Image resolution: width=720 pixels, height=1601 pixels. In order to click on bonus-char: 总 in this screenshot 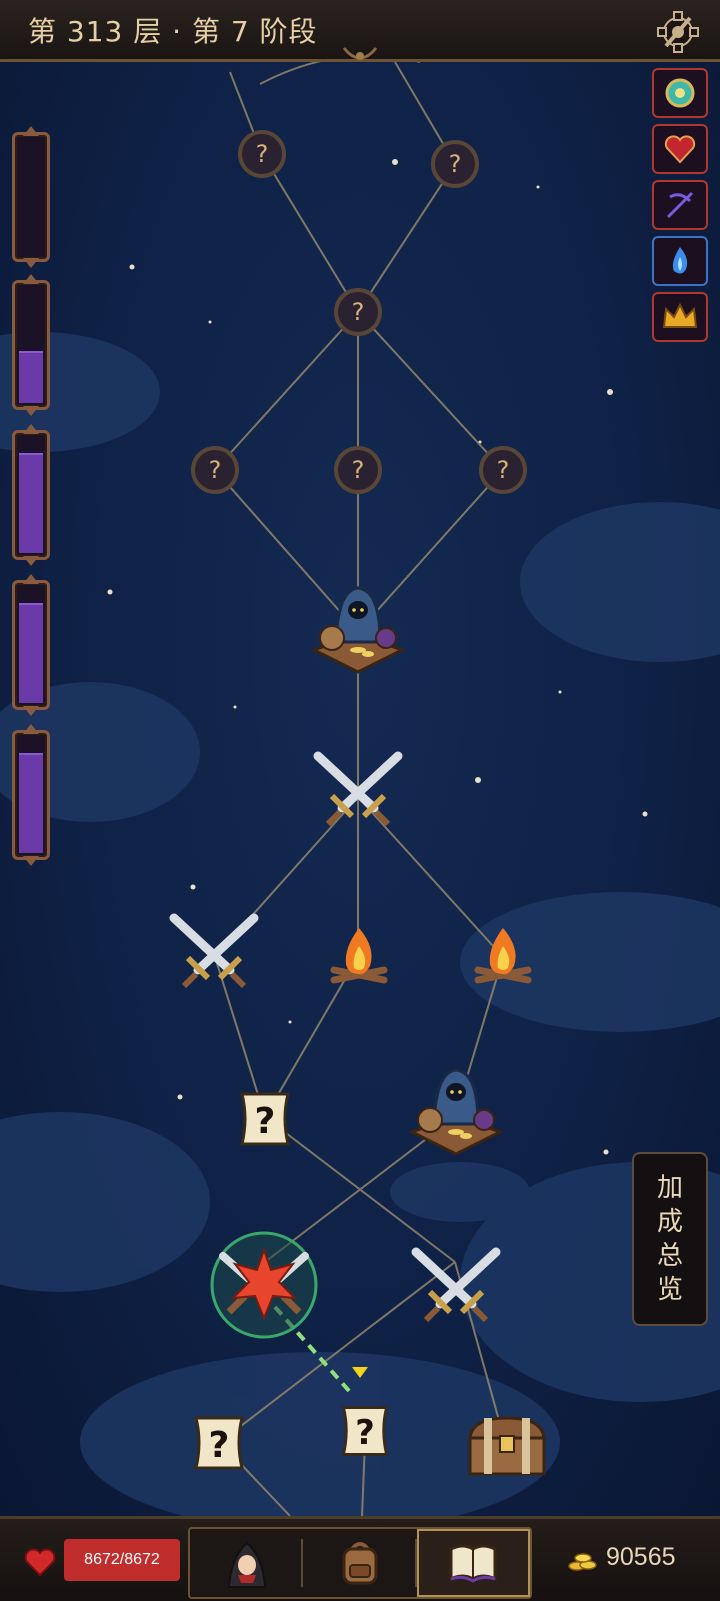, I will do `click(669, 1256)`.